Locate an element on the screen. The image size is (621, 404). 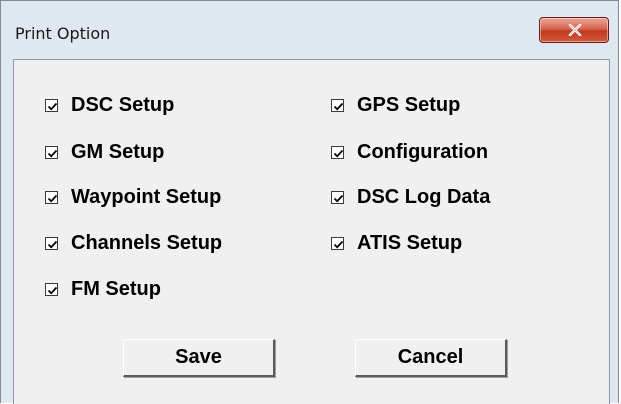
option-waypoint-setup: Waypoint Setup is located at coordinates (133, 197).